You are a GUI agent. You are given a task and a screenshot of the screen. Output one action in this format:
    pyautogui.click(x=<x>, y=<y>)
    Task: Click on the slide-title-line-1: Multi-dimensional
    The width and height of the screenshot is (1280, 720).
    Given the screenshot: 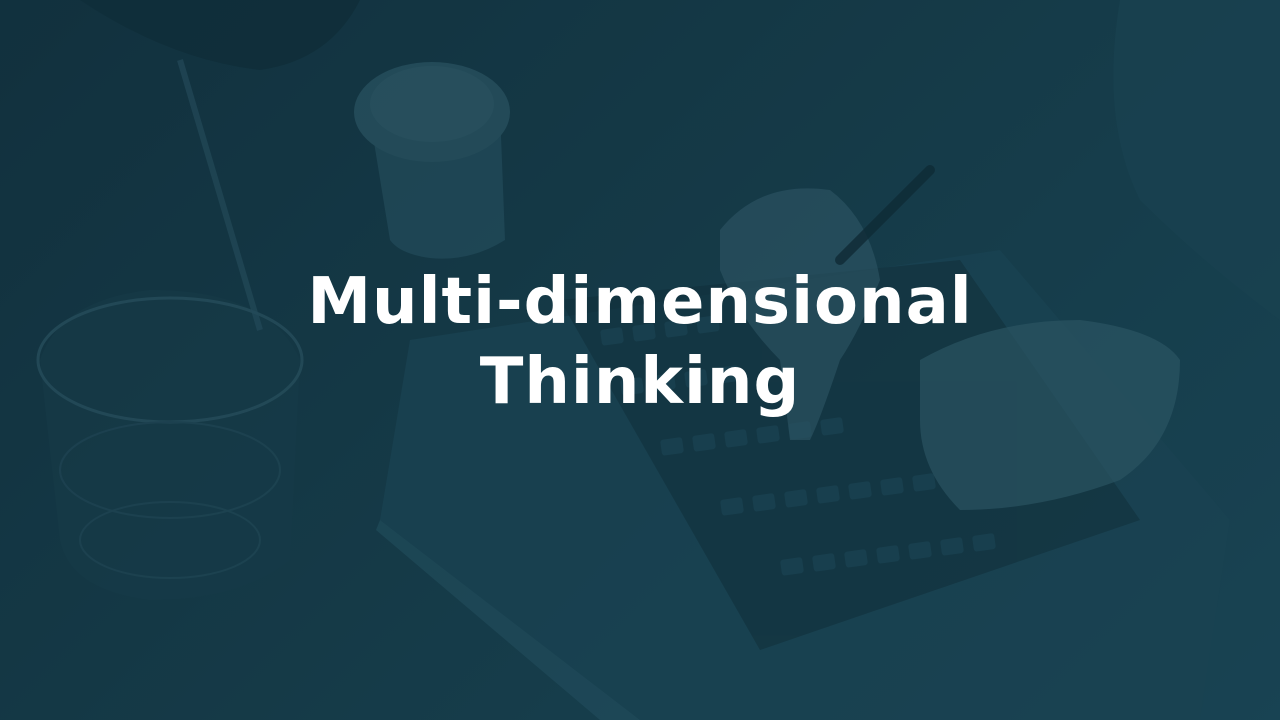 What is the action you would take?
    pyautogui.click(x=640, y=302)
    